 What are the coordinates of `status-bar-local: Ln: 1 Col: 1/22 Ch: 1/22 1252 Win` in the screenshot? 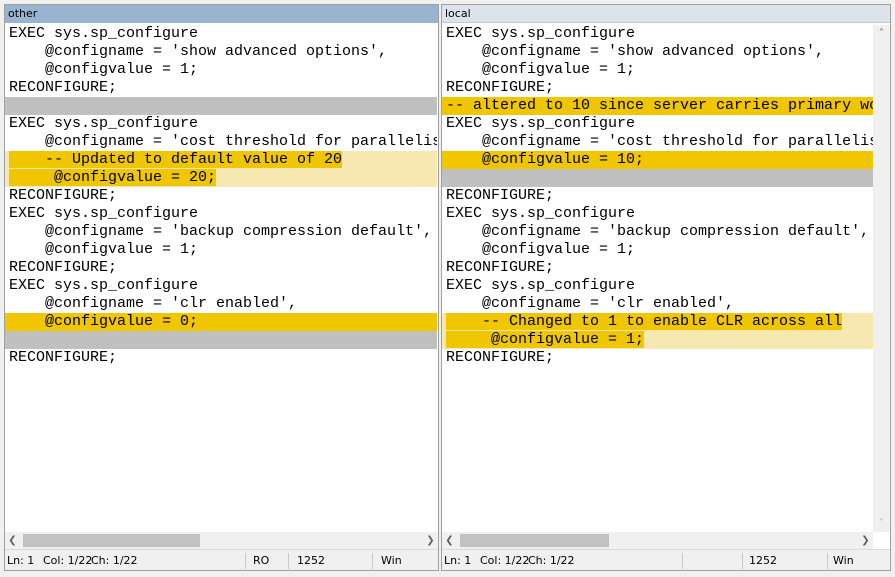 It's located at (666, 559).